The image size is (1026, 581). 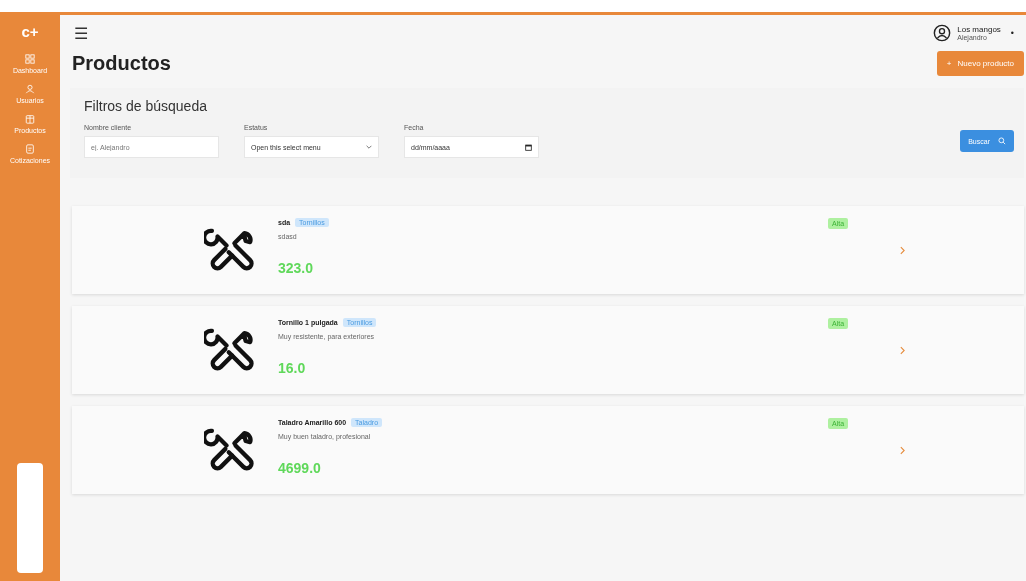 I want to click on document-icon, so click(x=30, y=149).